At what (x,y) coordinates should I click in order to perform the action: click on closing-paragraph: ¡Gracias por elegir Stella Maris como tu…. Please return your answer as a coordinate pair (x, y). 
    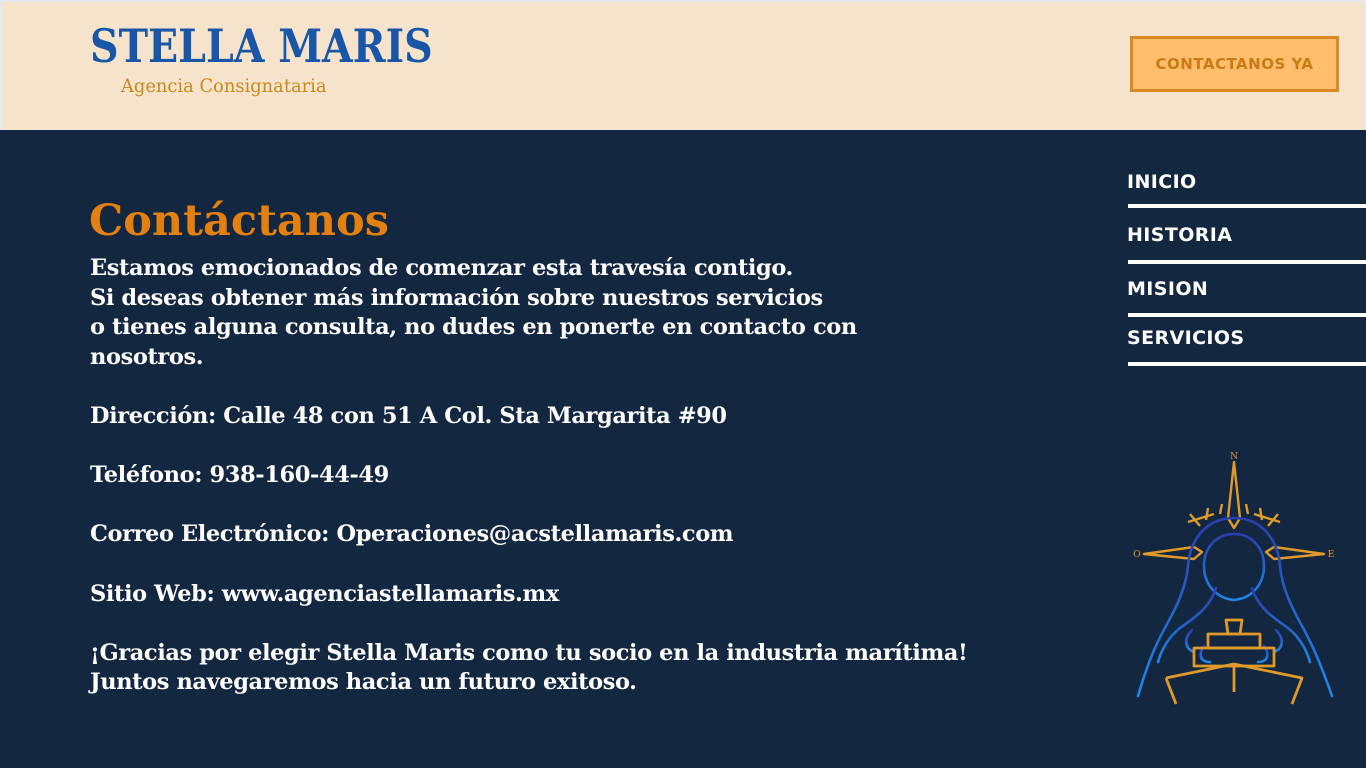
    Looking at the image, I should click on (570, 668).